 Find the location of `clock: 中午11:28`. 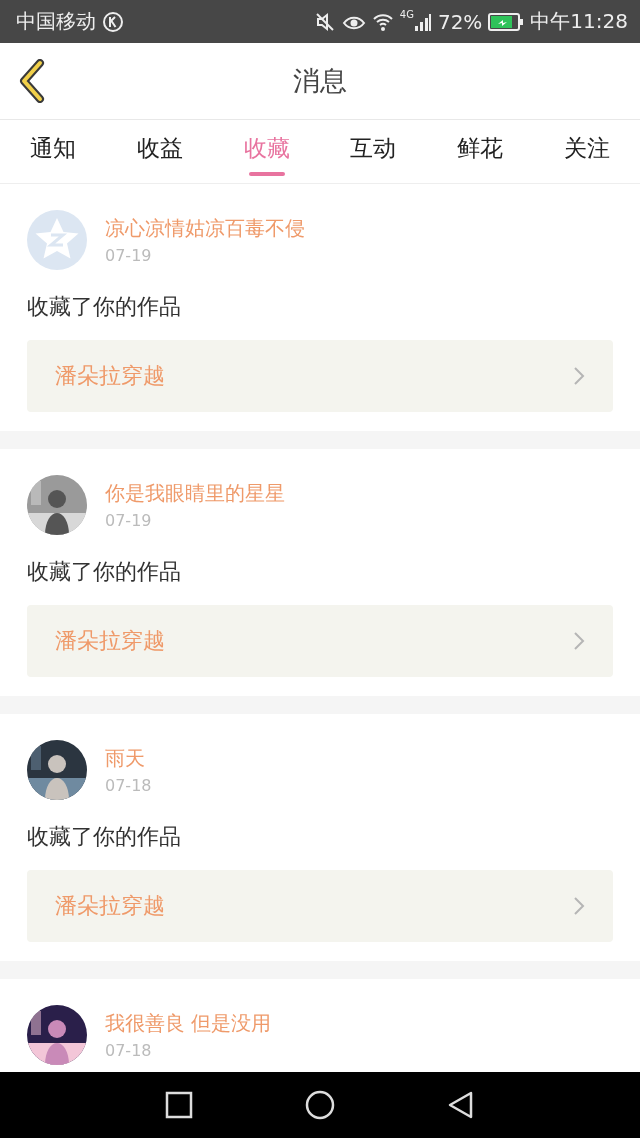

clock: 中午11:28 is located at coordinates (579, 21).